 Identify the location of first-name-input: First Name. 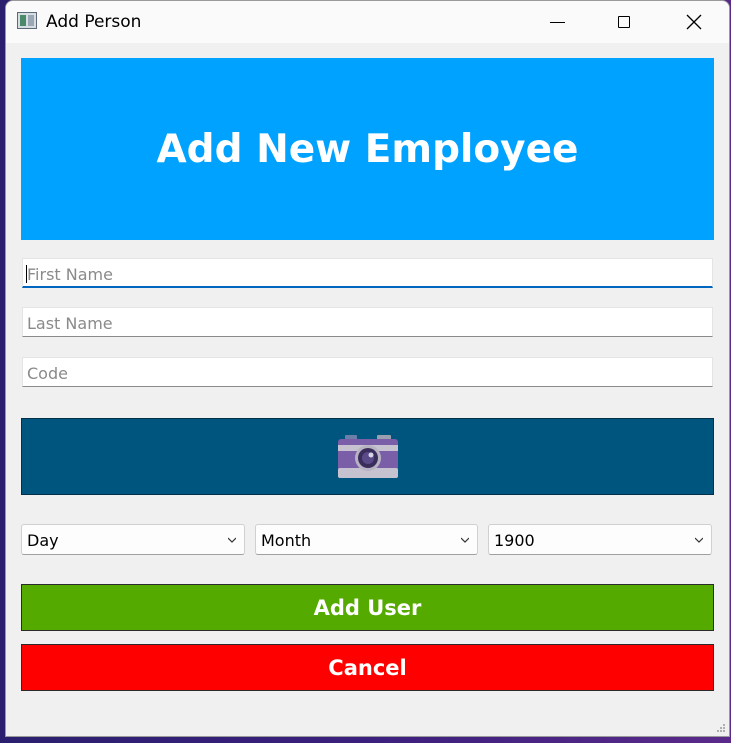
(367, 273).